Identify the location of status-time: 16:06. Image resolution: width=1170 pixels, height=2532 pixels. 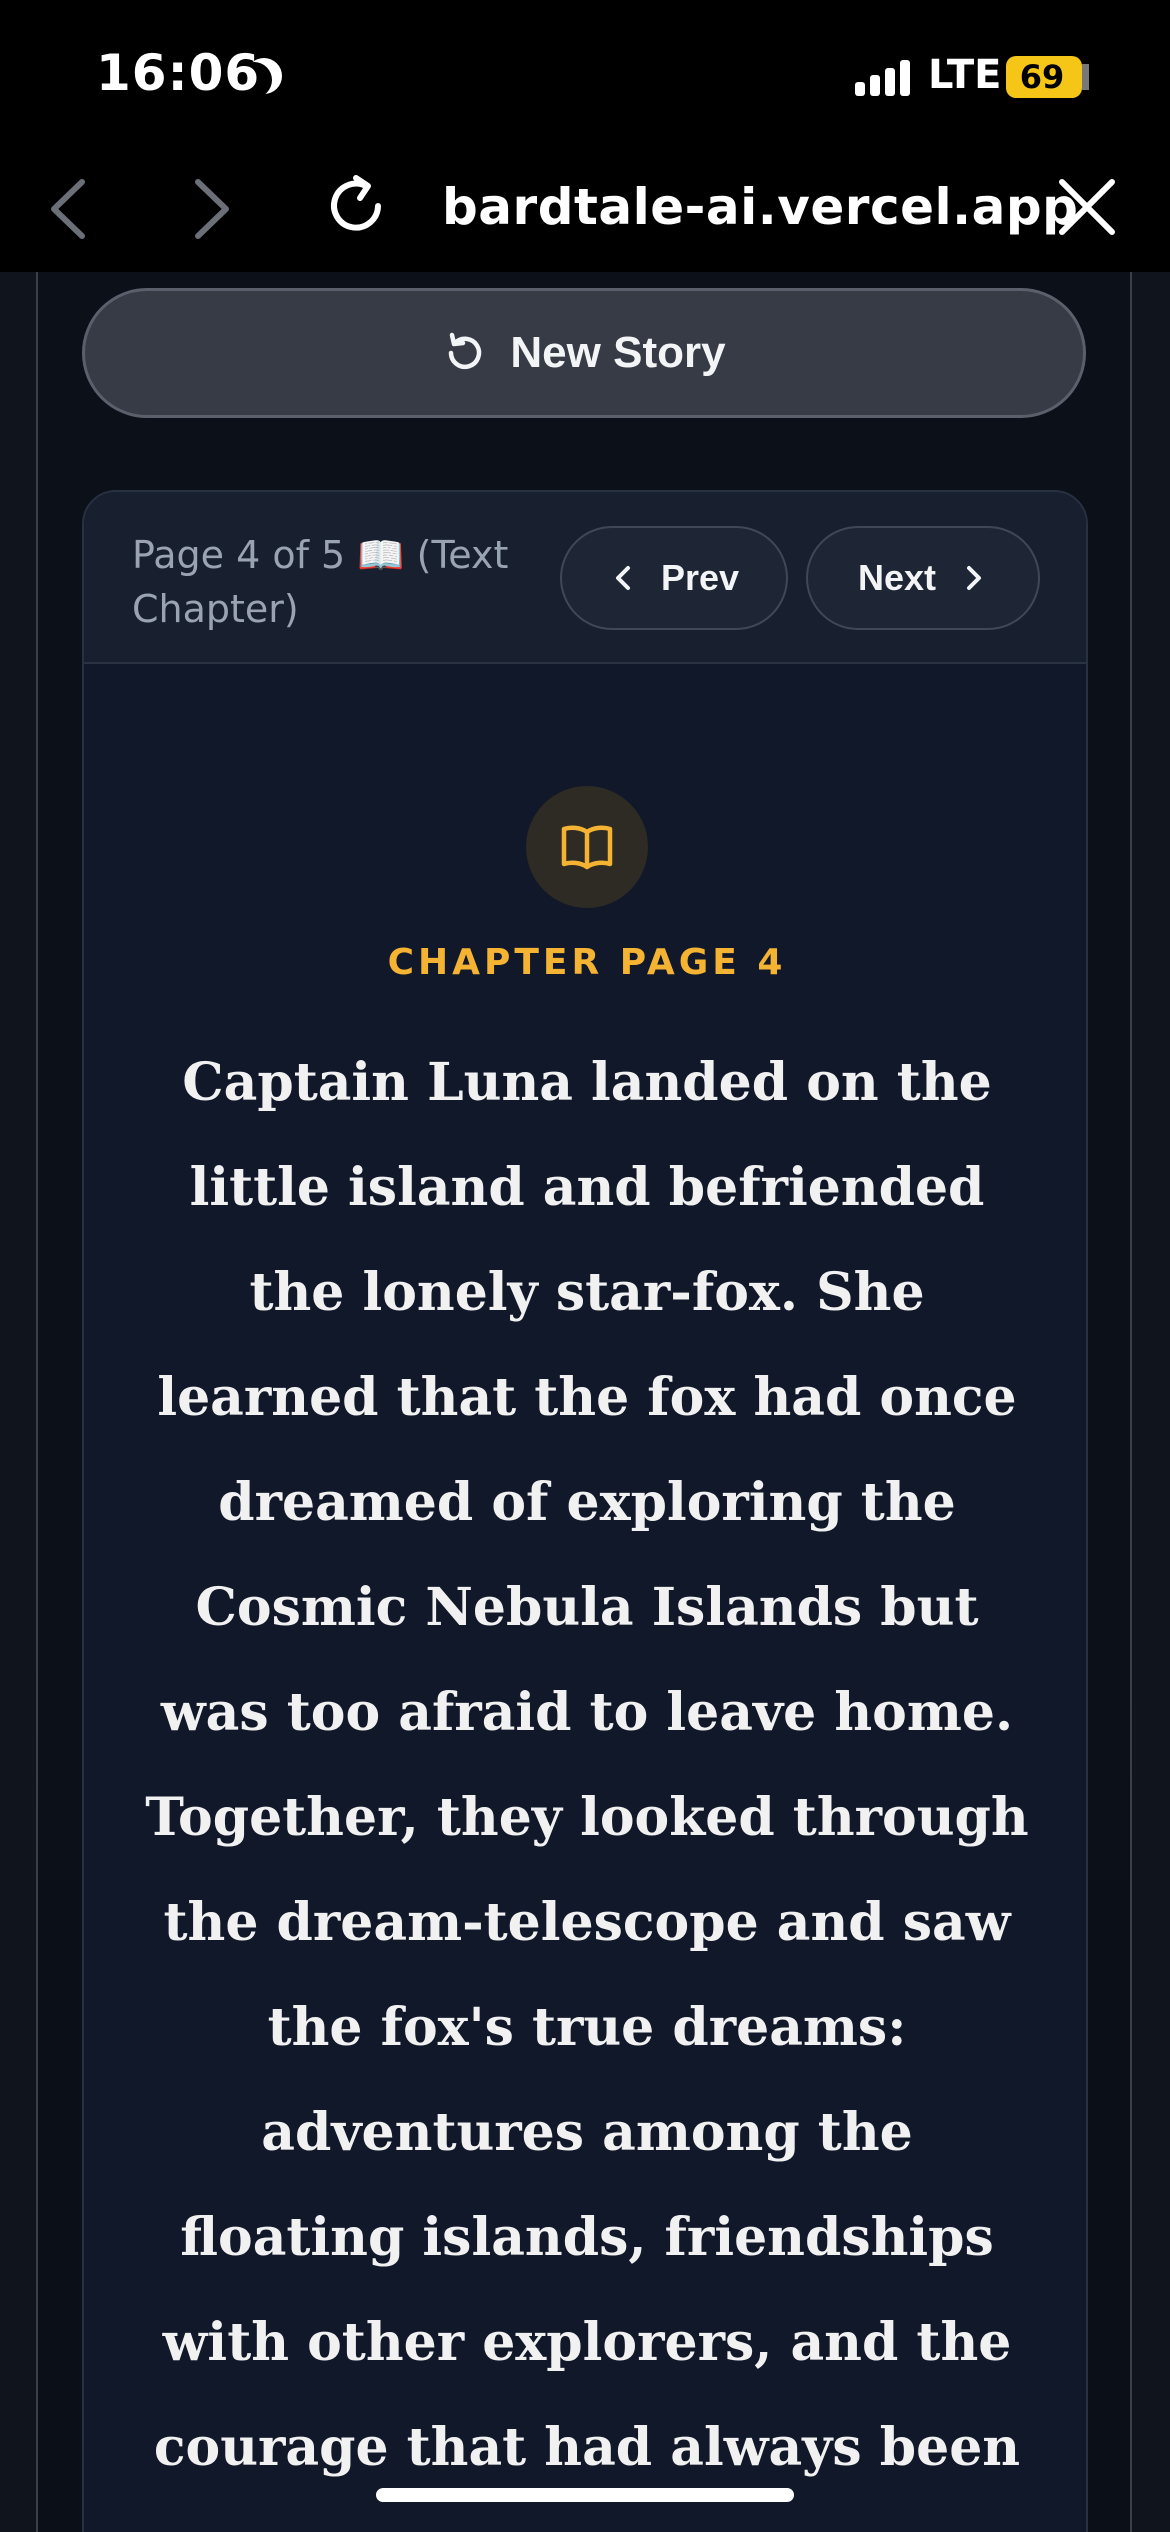
(178, 73).